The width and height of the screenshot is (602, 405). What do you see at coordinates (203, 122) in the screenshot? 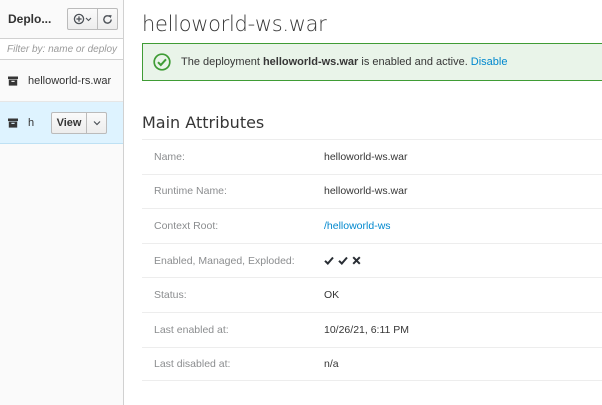
I see `section-title: Main Attributes` at bounding box center [203, 122].